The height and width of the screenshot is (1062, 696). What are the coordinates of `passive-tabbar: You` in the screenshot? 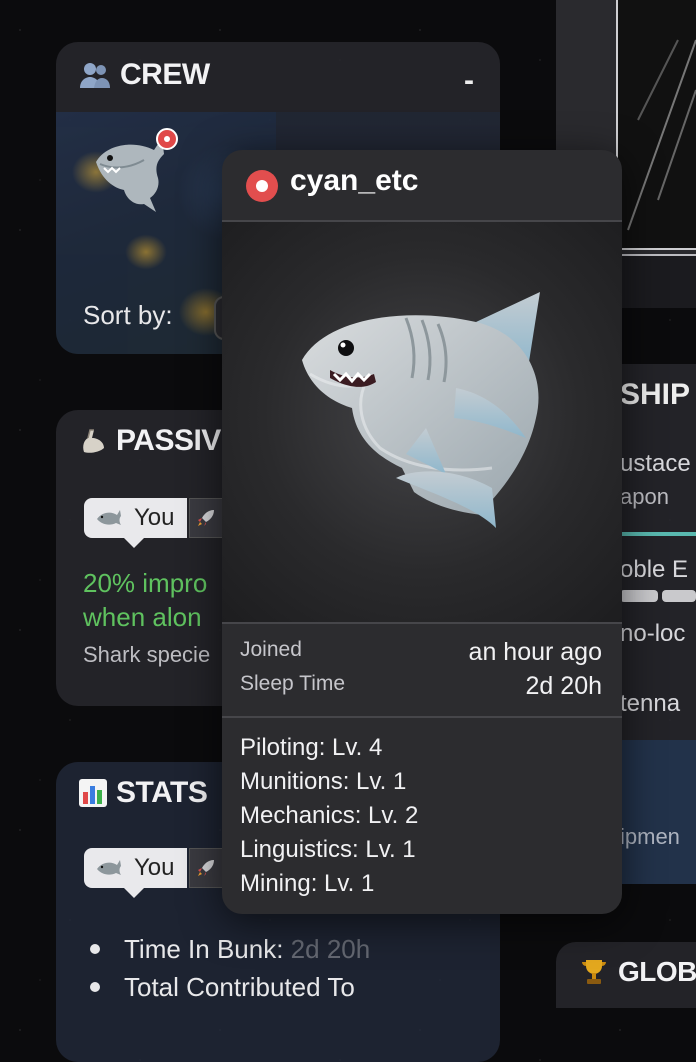 It's located at (153, 523).